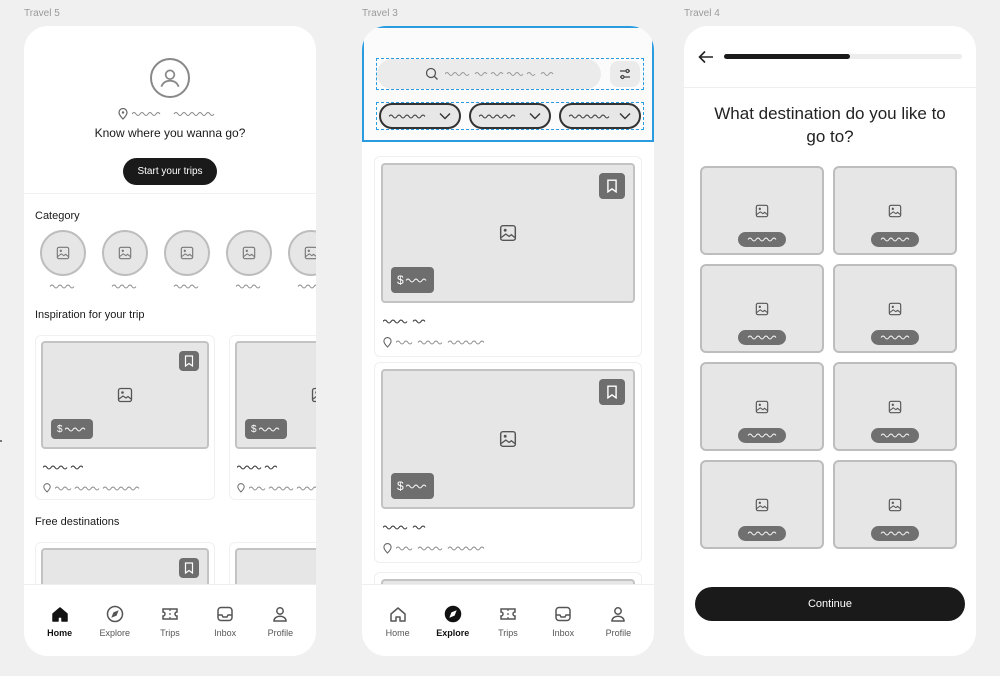 The image size is (1000, 676). Describe the element at coordinates (618, 632) in the screenshot. I see `nav-label: Profile` at that location.